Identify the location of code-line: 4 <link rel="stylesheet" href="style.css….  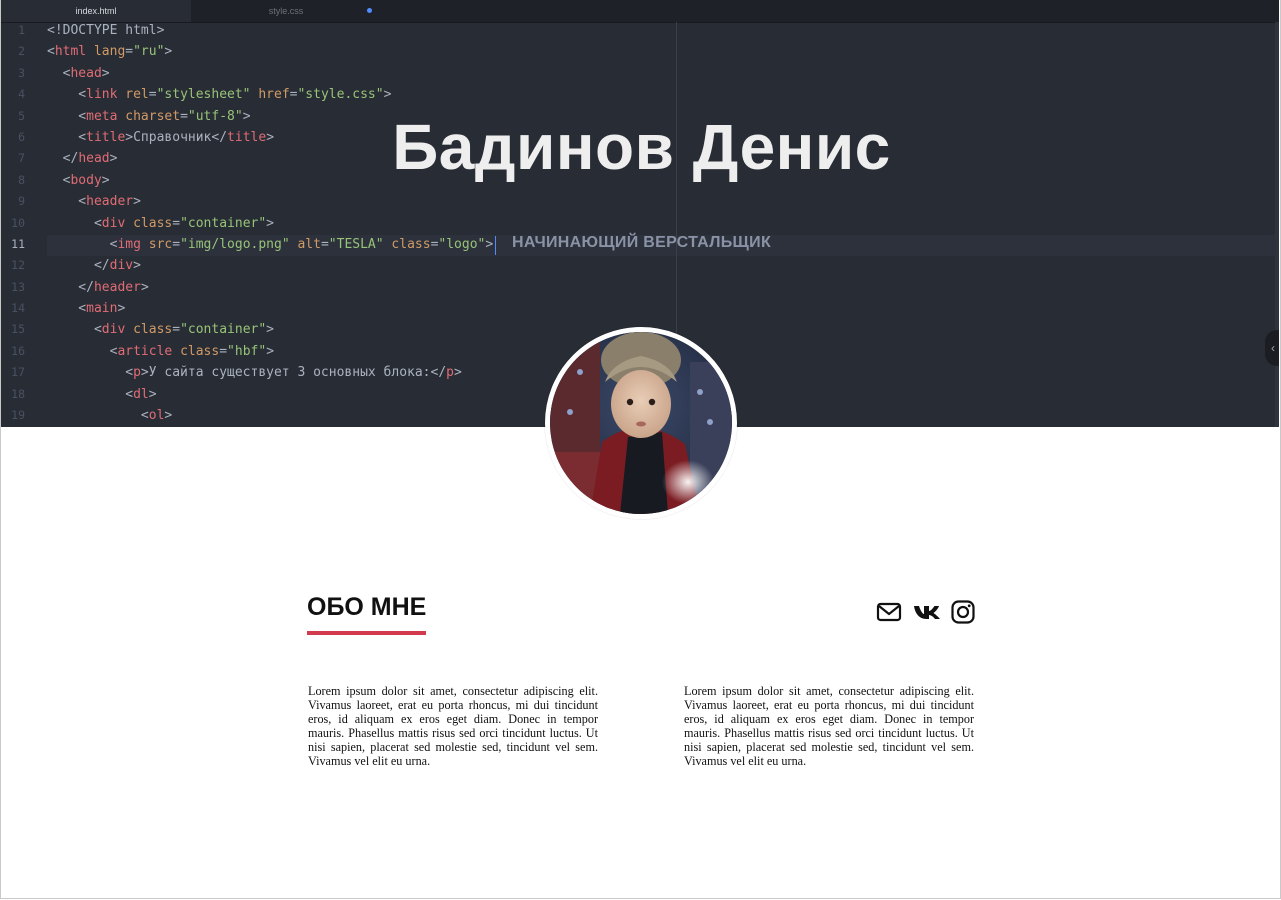
(640, 94).